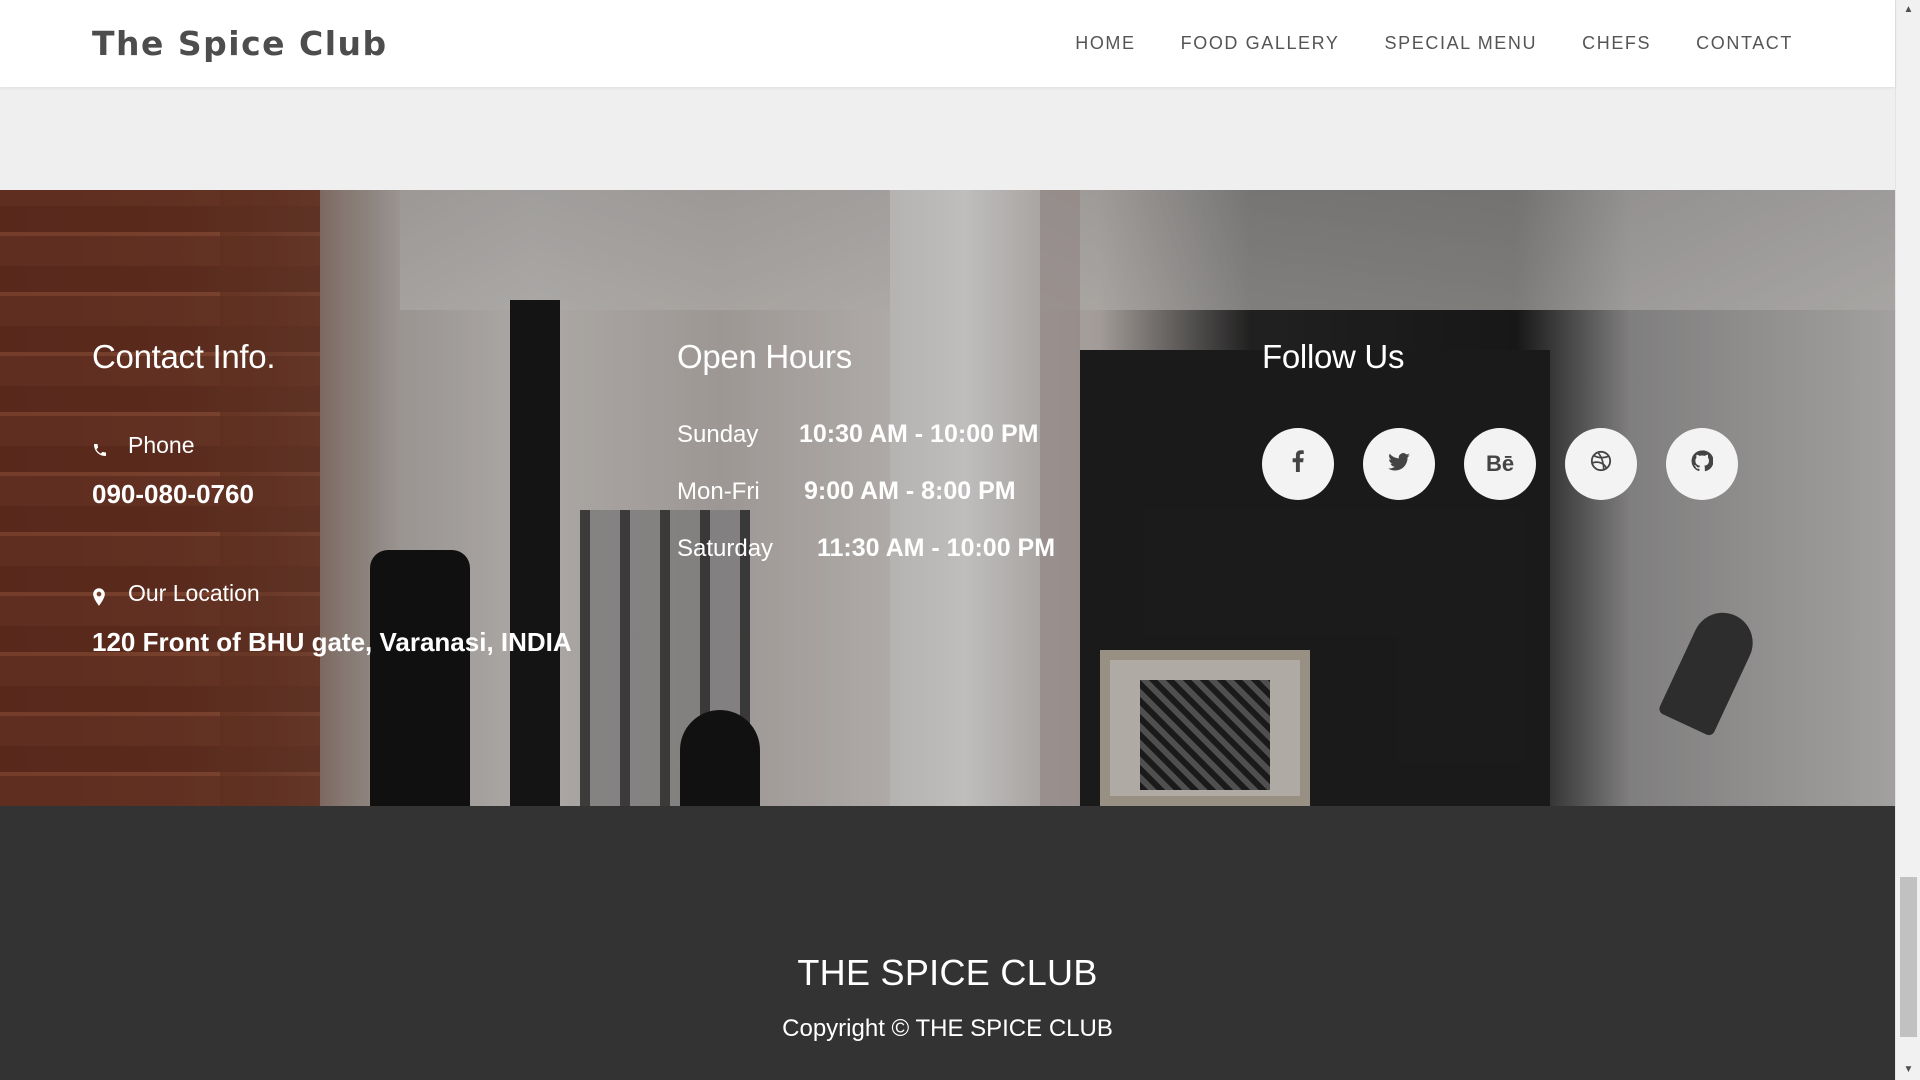 The width and height of the screenshot is (1920, 1080). I want to click on nav-link-home: HOME, so click(1105, 43).